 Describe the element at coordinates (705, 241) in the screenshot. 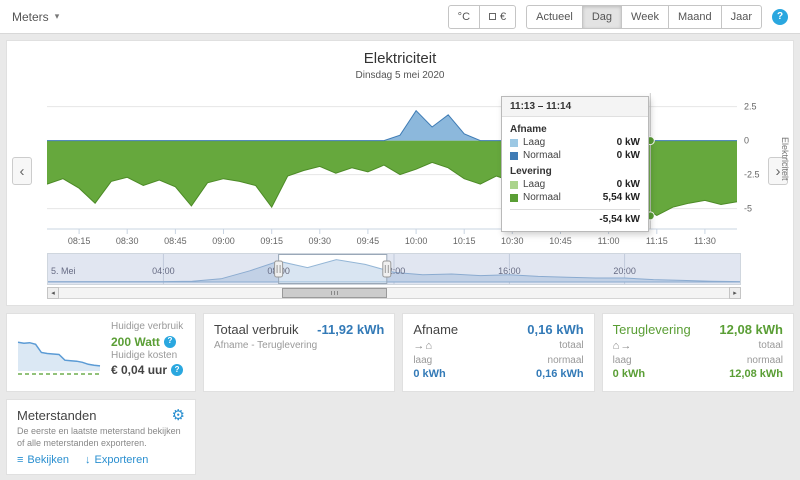

I see `svg-text: 11:30` at that location.